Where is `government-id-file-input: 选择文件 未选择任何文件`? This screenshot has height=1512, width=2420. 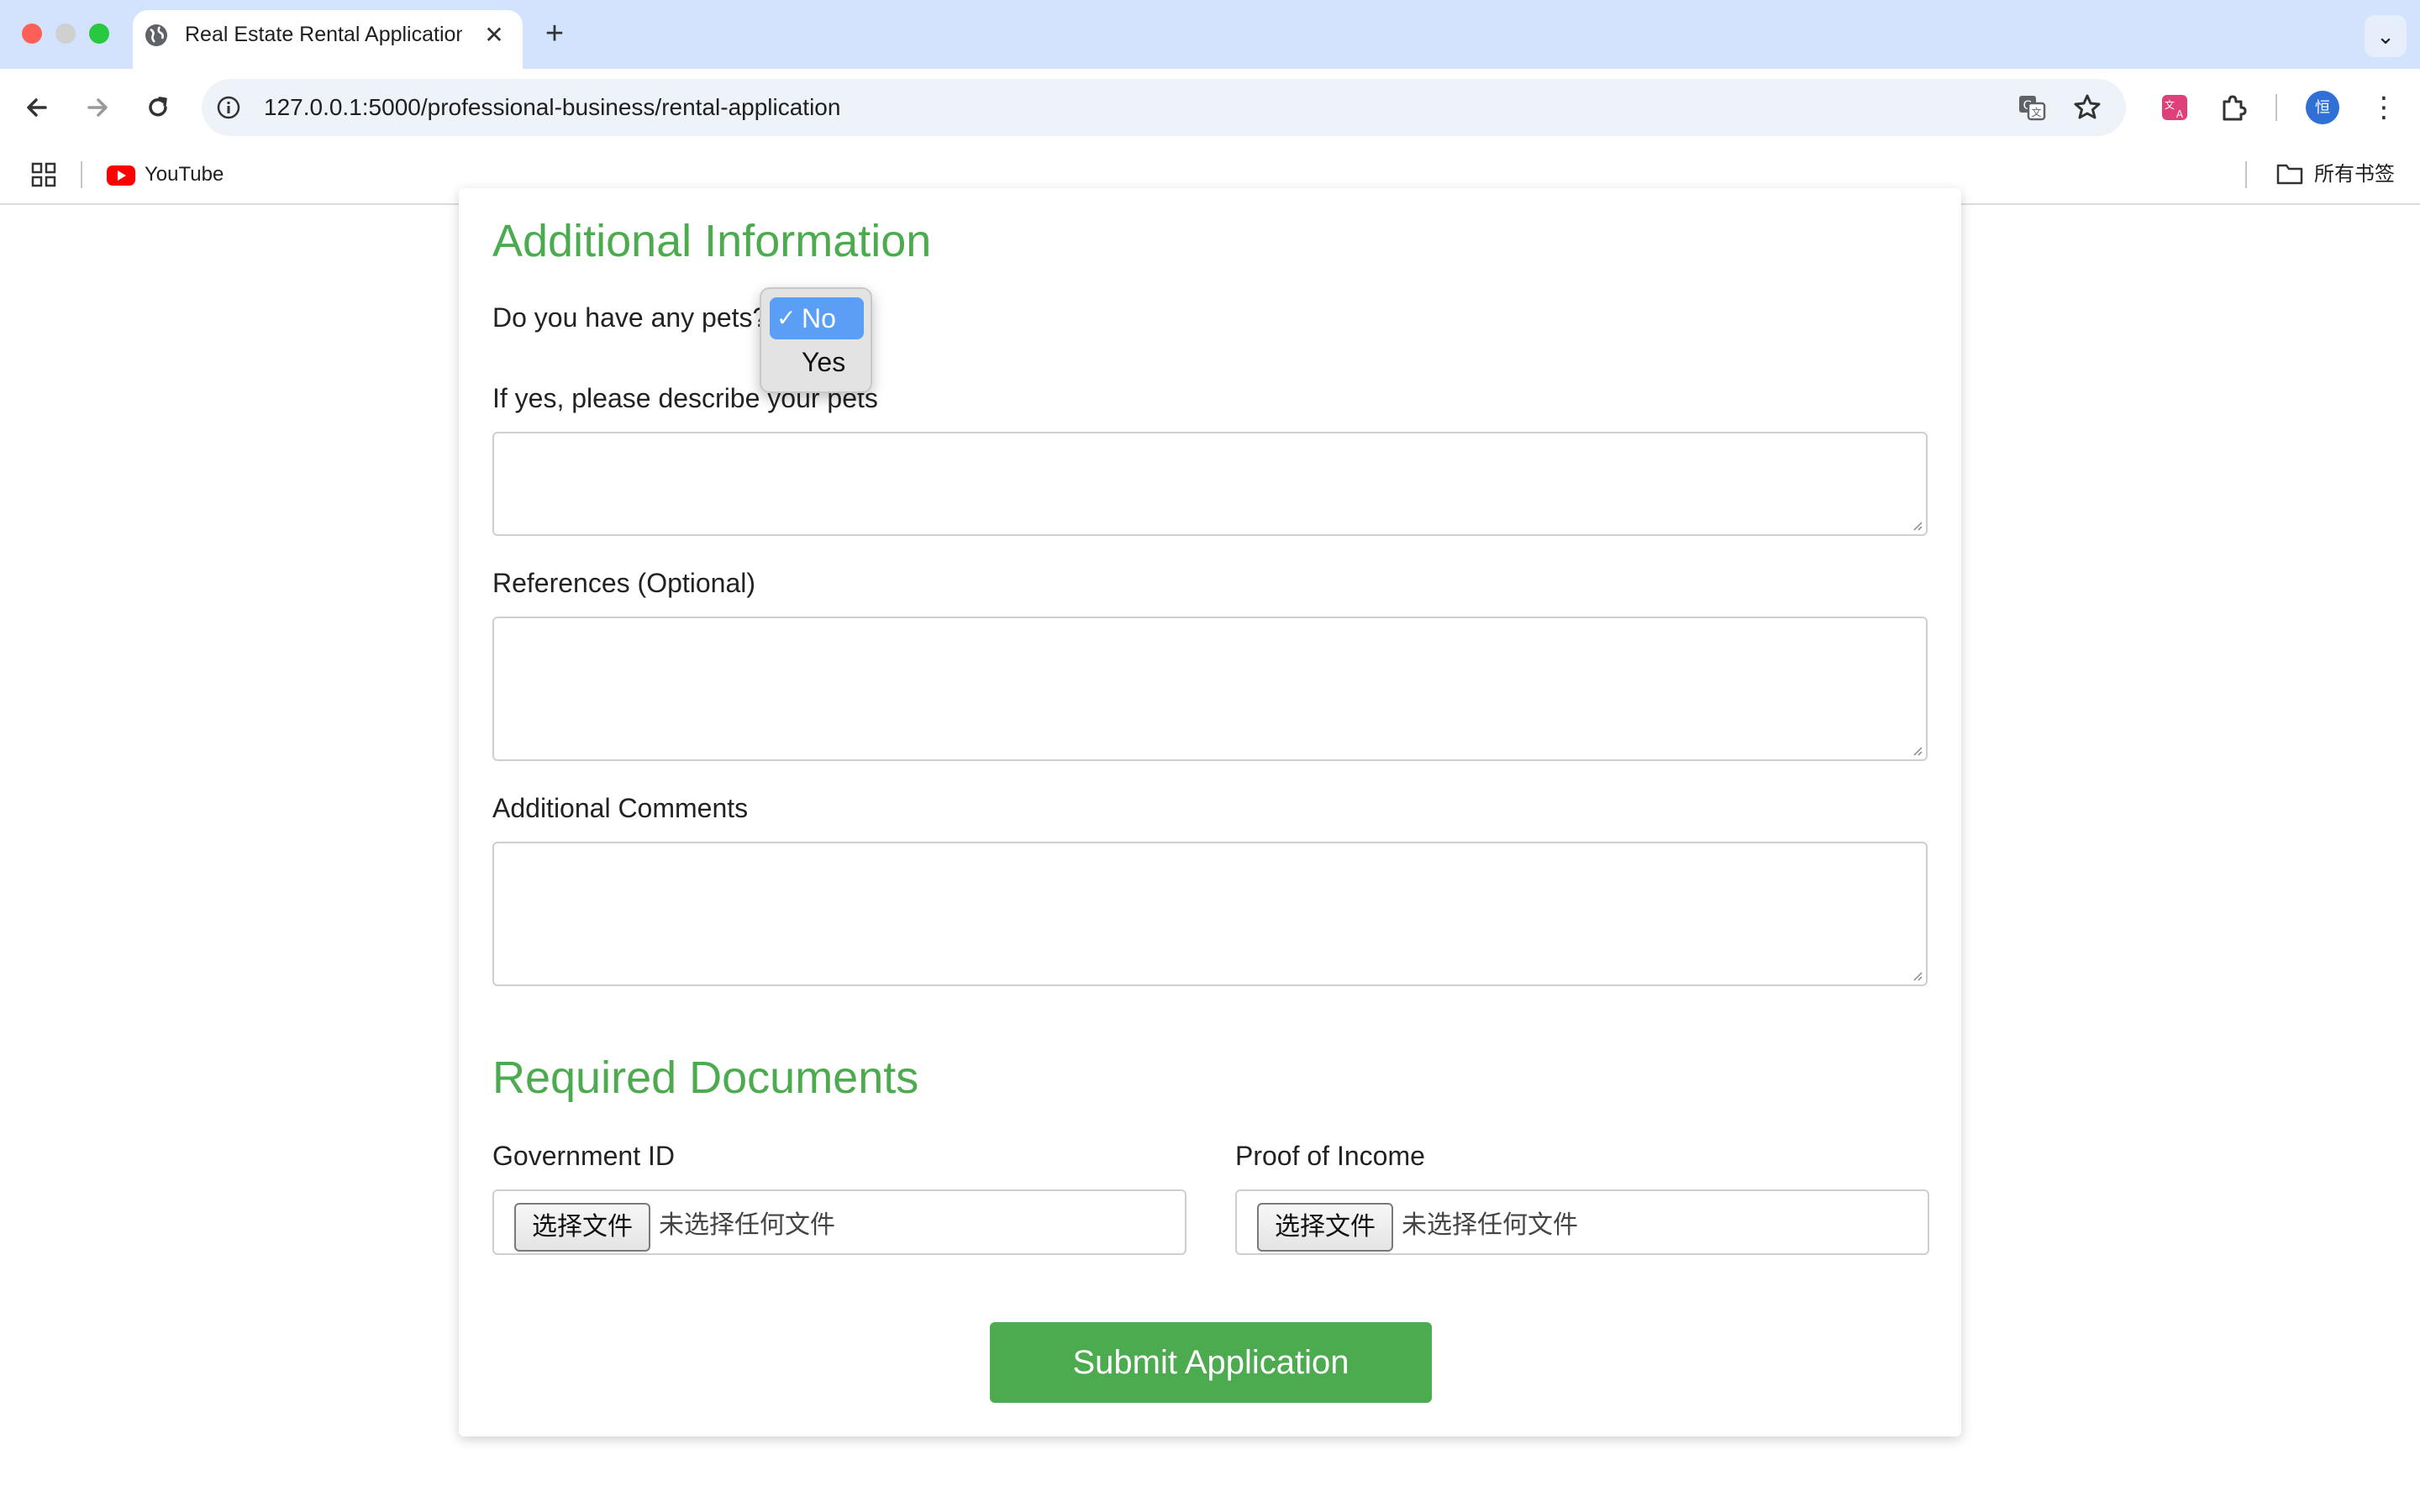 government-id-file-input: 选择文件 未选择任何文件 is located at coordinates (839, 1222).